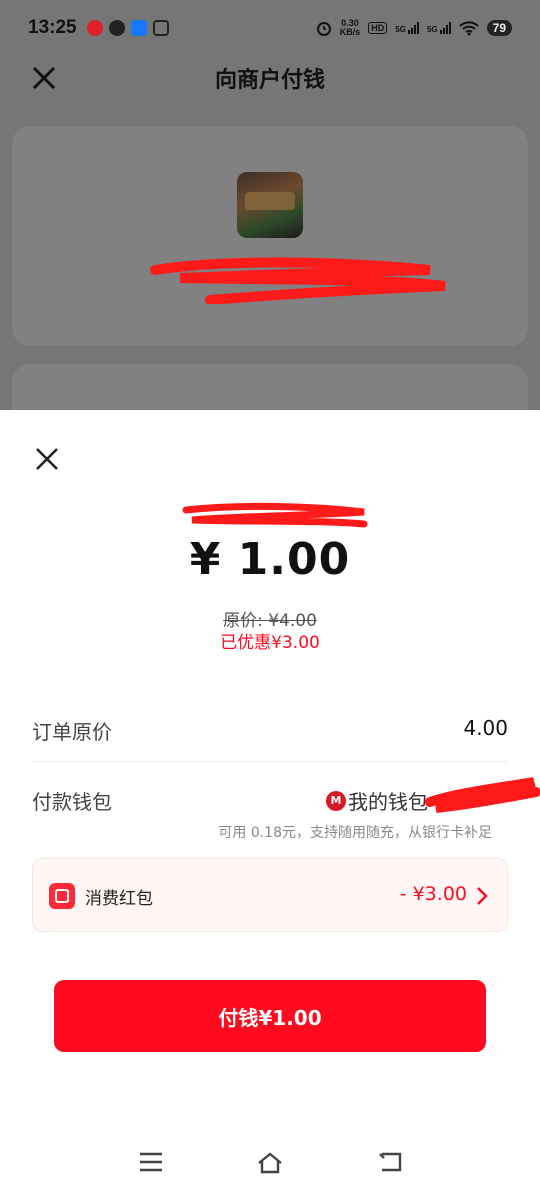 Image resolution: width=540 pixels, height=1194 pixels. Describe the element at coordinates (336, 800) in the screenshot. I see `cmb-logo-icon: M` at that location.